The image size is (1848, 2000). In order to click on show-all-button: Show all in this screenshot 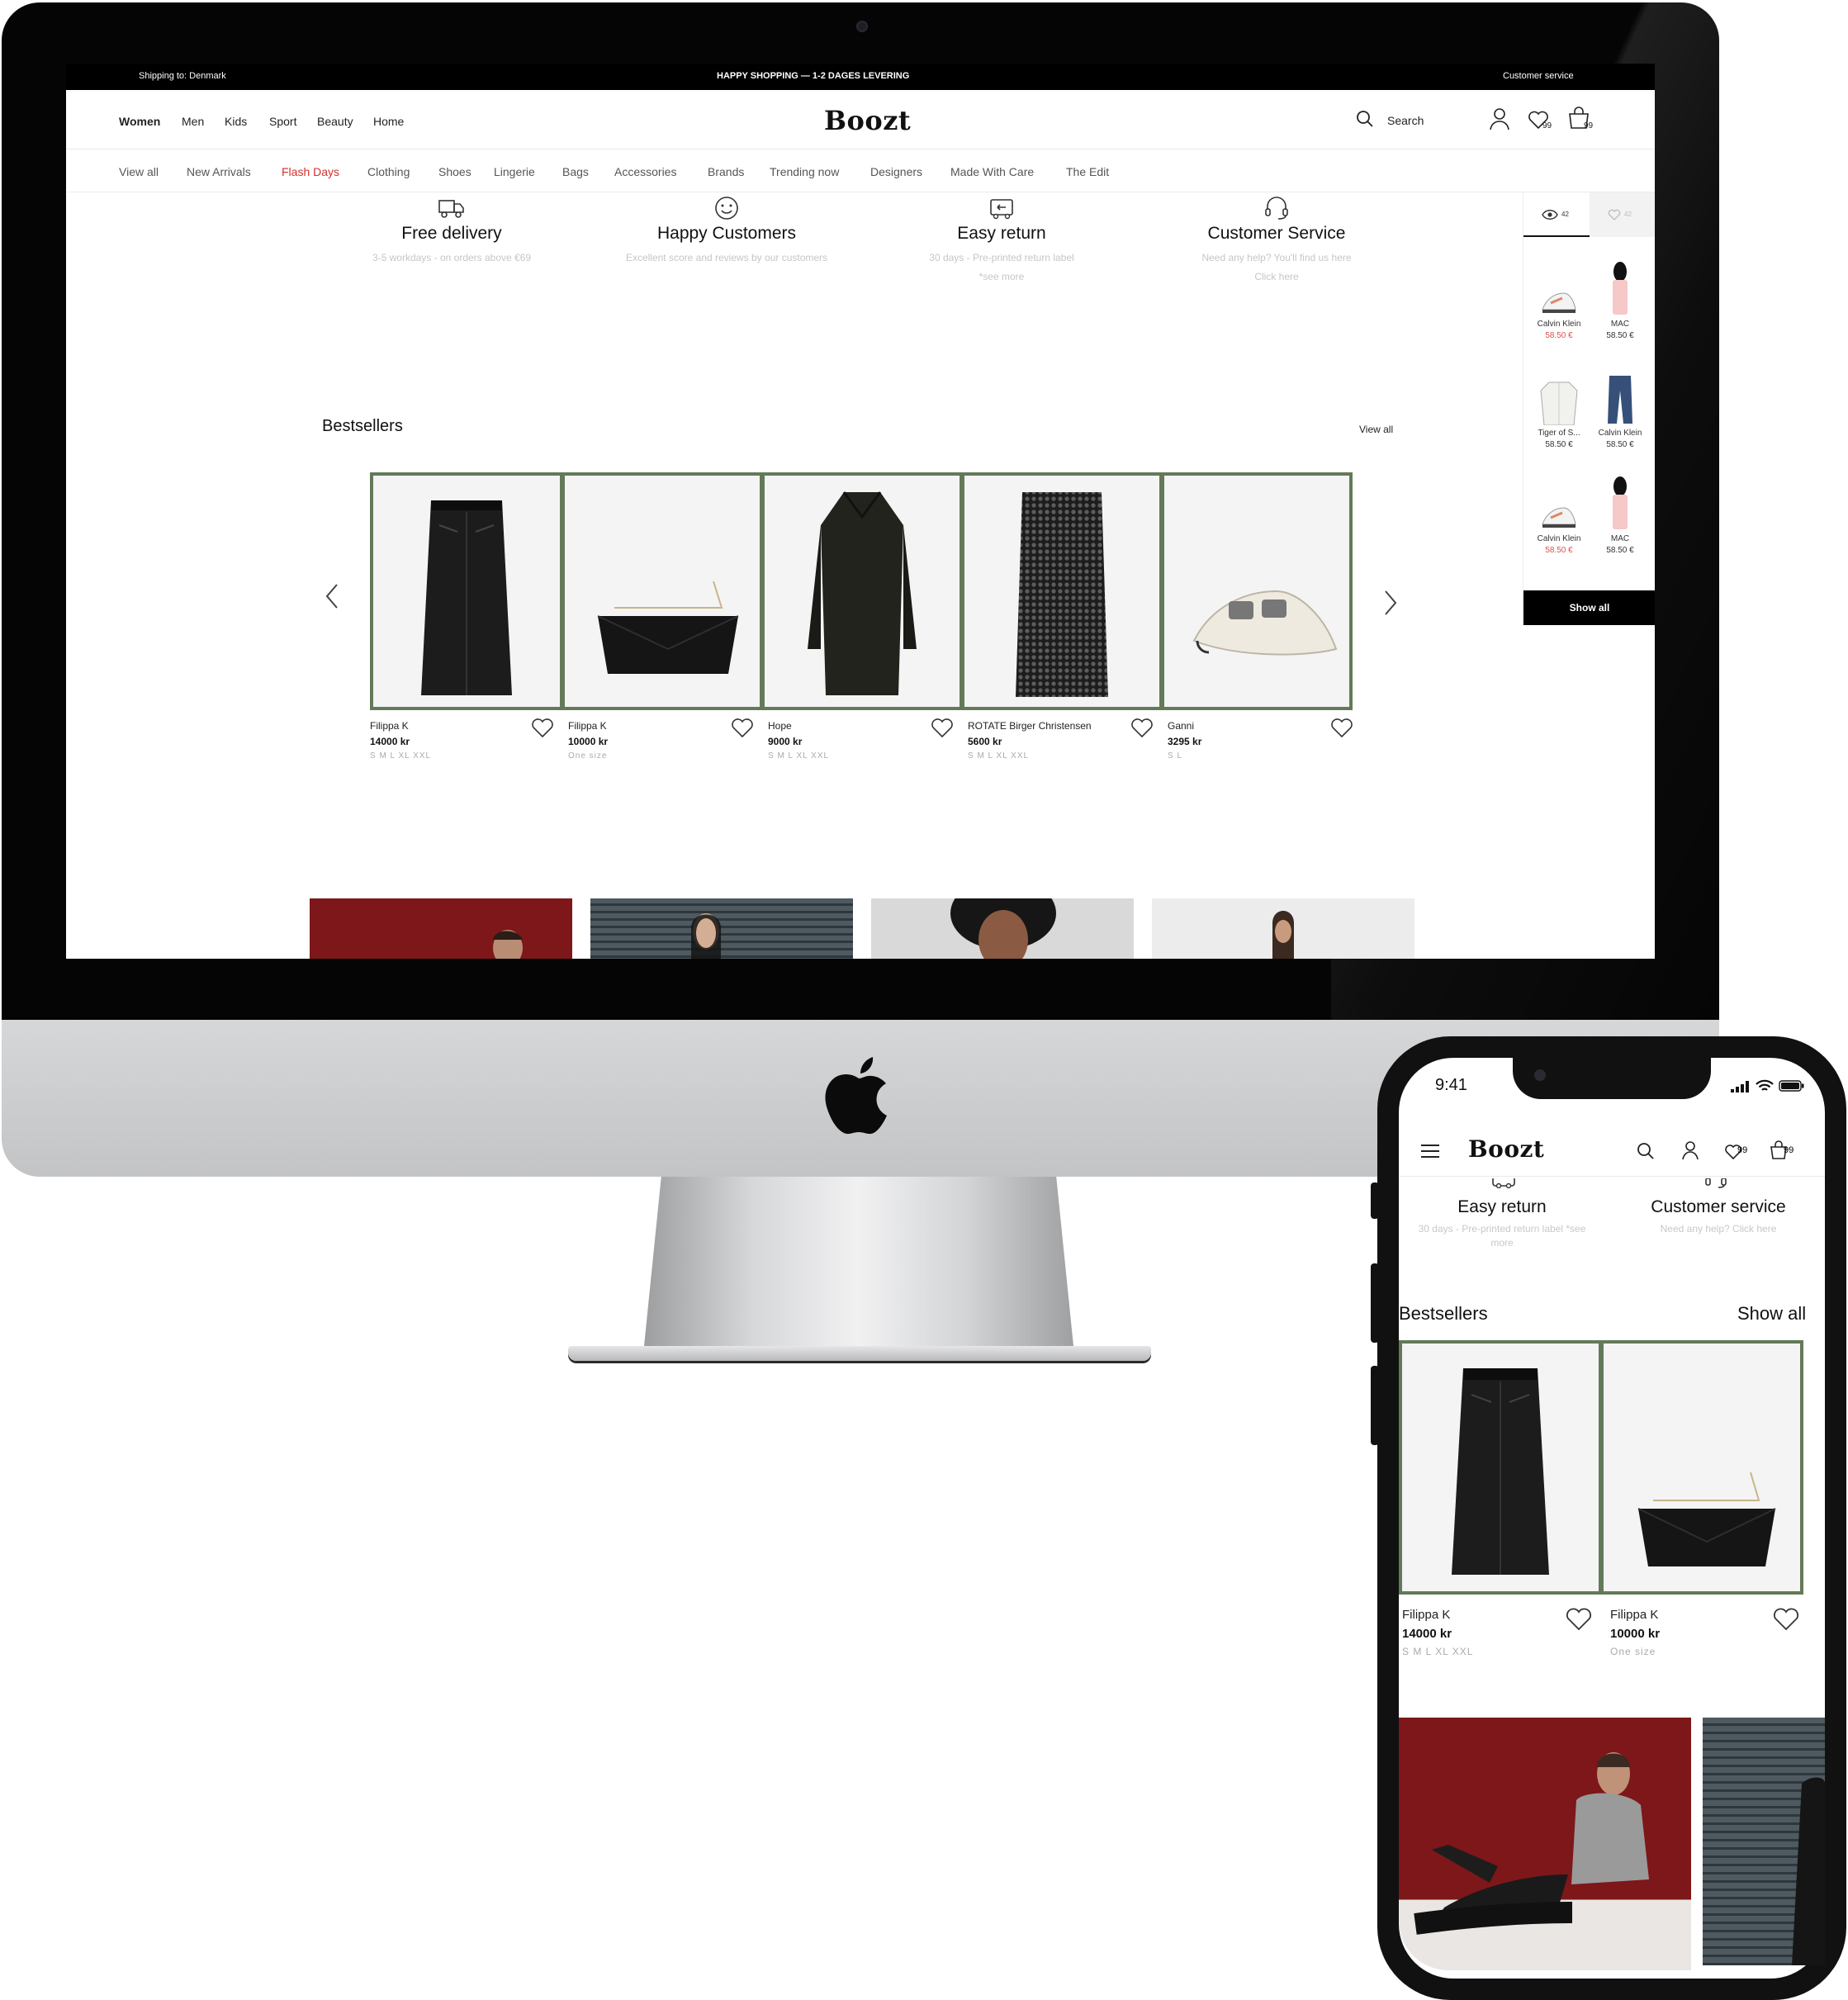, I will do `click(1589, 607)`.